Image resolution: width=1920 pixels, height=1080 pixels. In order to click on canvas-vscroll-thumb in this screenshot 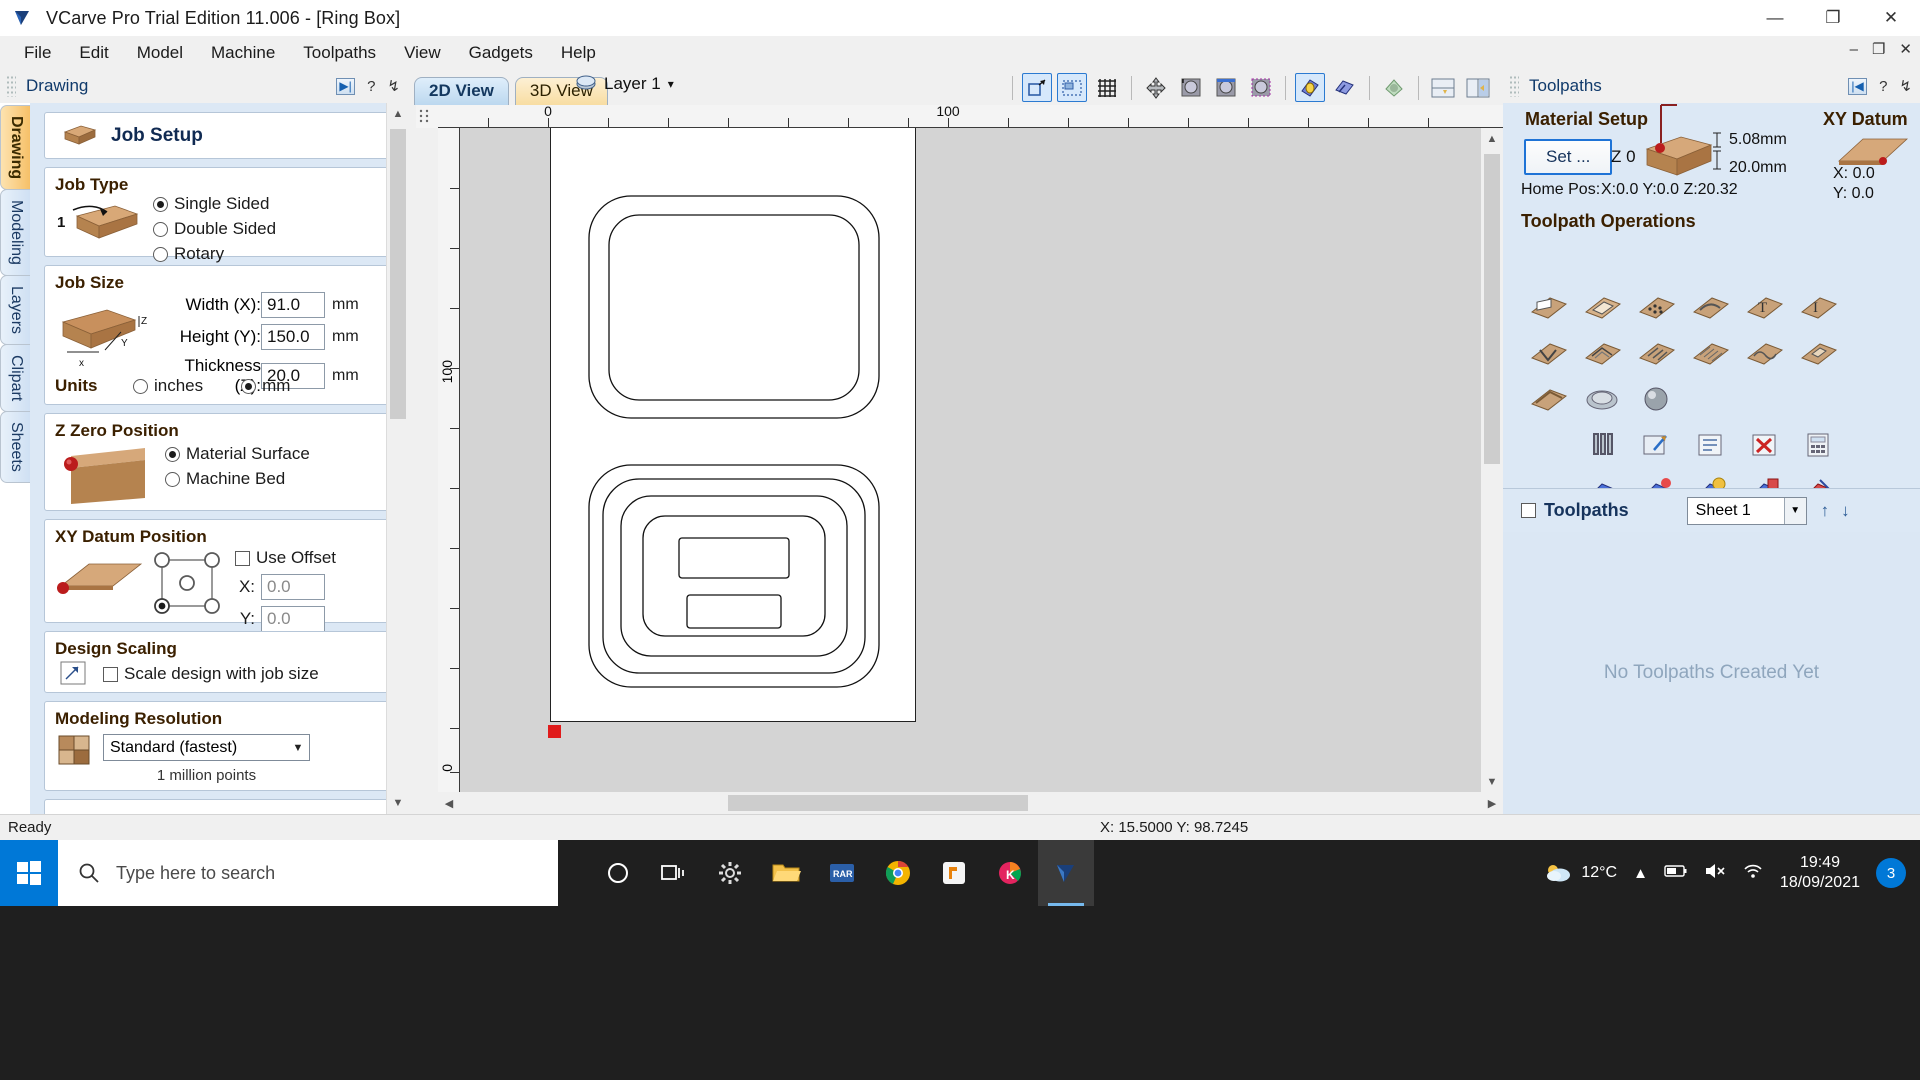, I will do `click(1492, 309)`.